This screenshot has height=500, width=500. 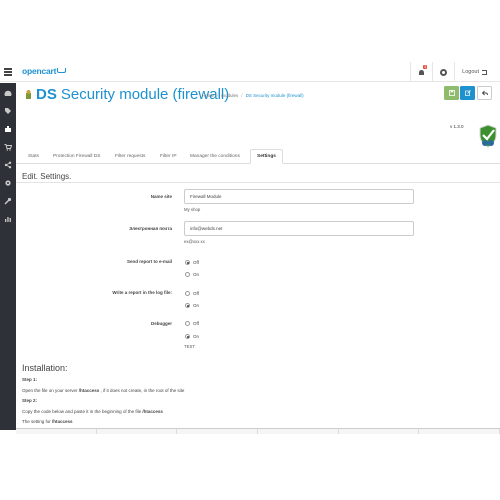 I want to click on bell-icon, so click(x=421, y=72).